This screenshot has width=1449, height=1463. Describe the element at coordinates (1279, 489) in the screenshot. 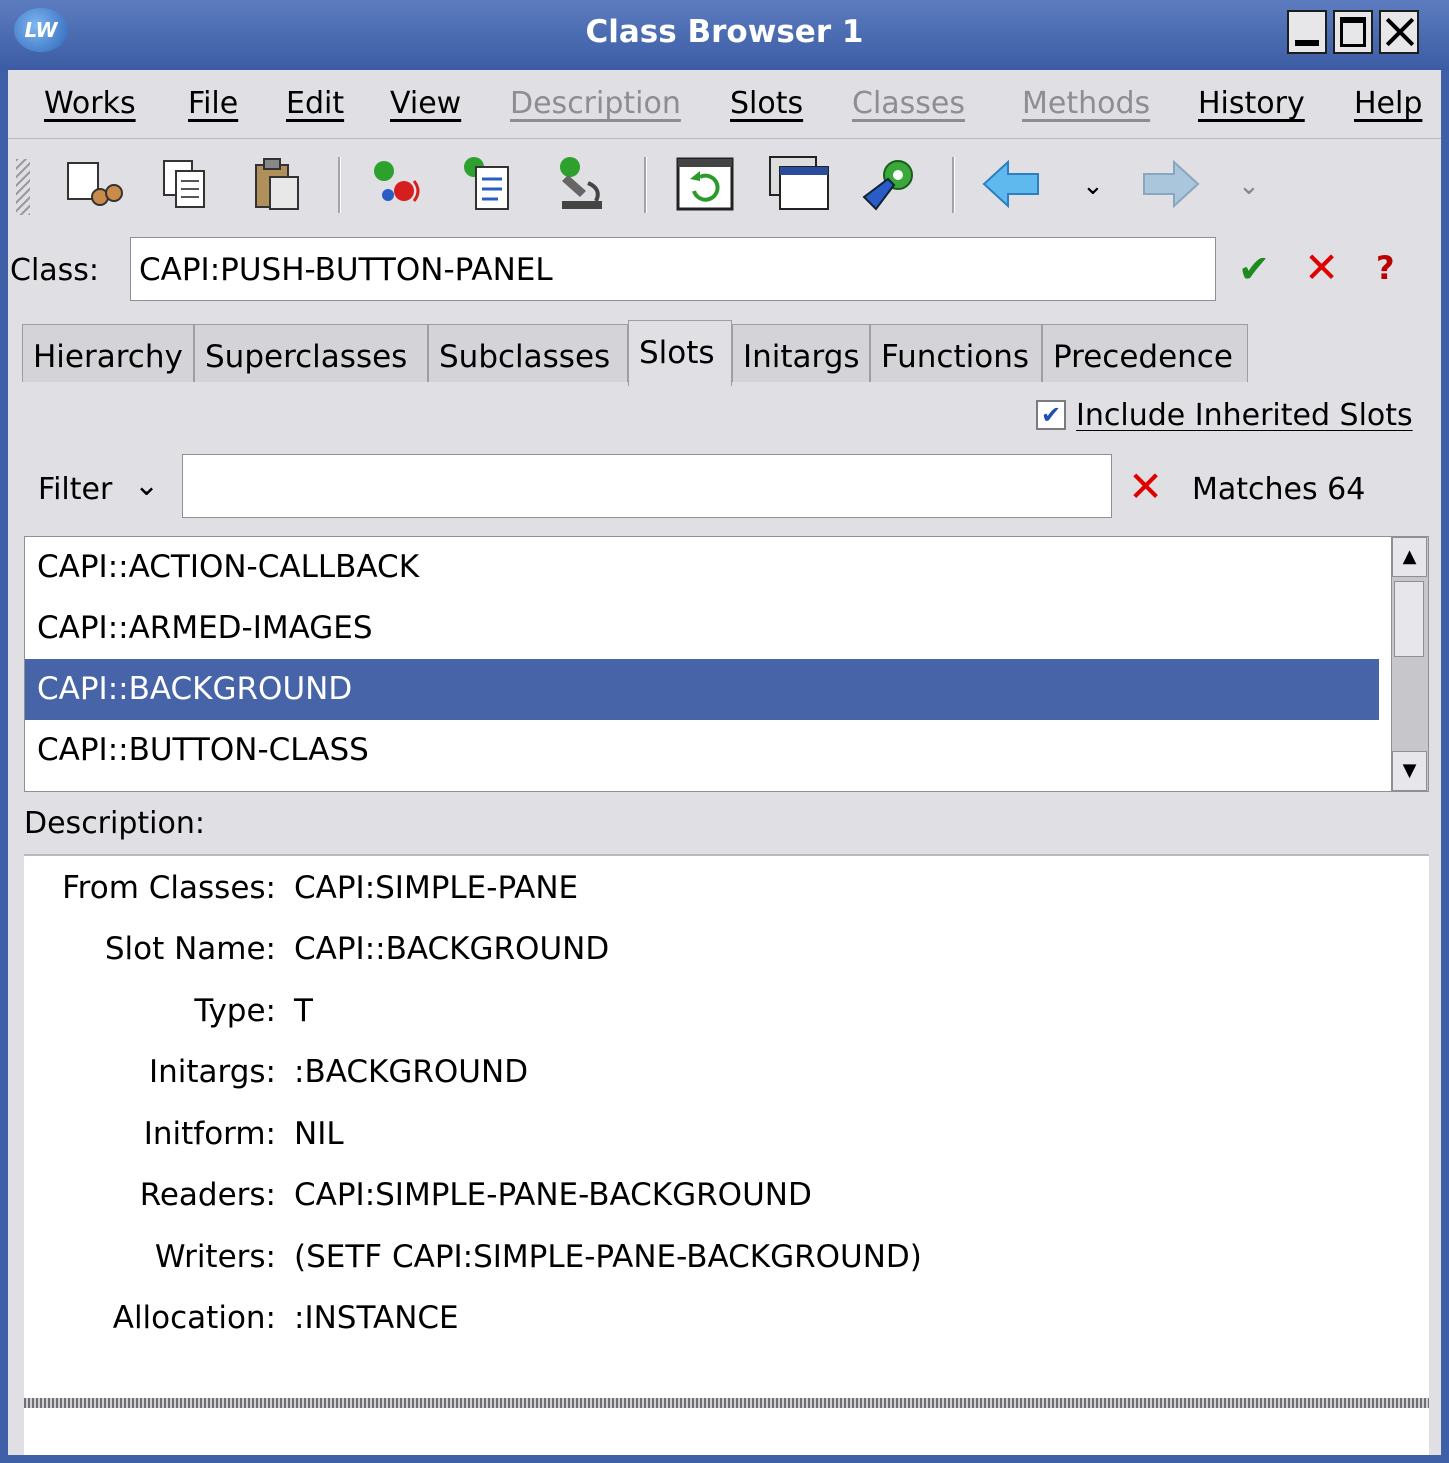

I see `matches-count: Matches 64` at that location.